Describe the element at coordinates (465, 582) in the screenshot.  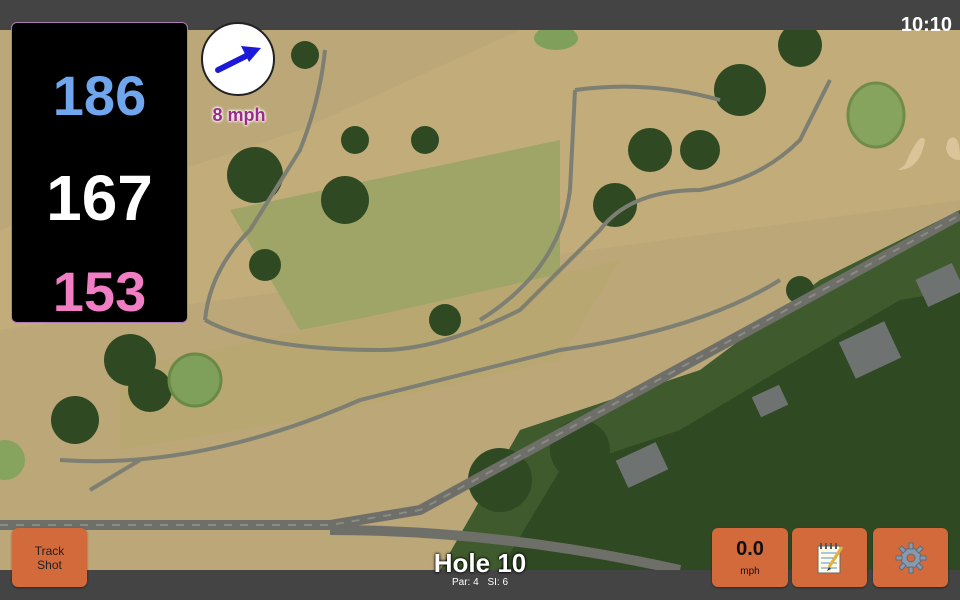
I see `hole-par: Par: 4` at that location.